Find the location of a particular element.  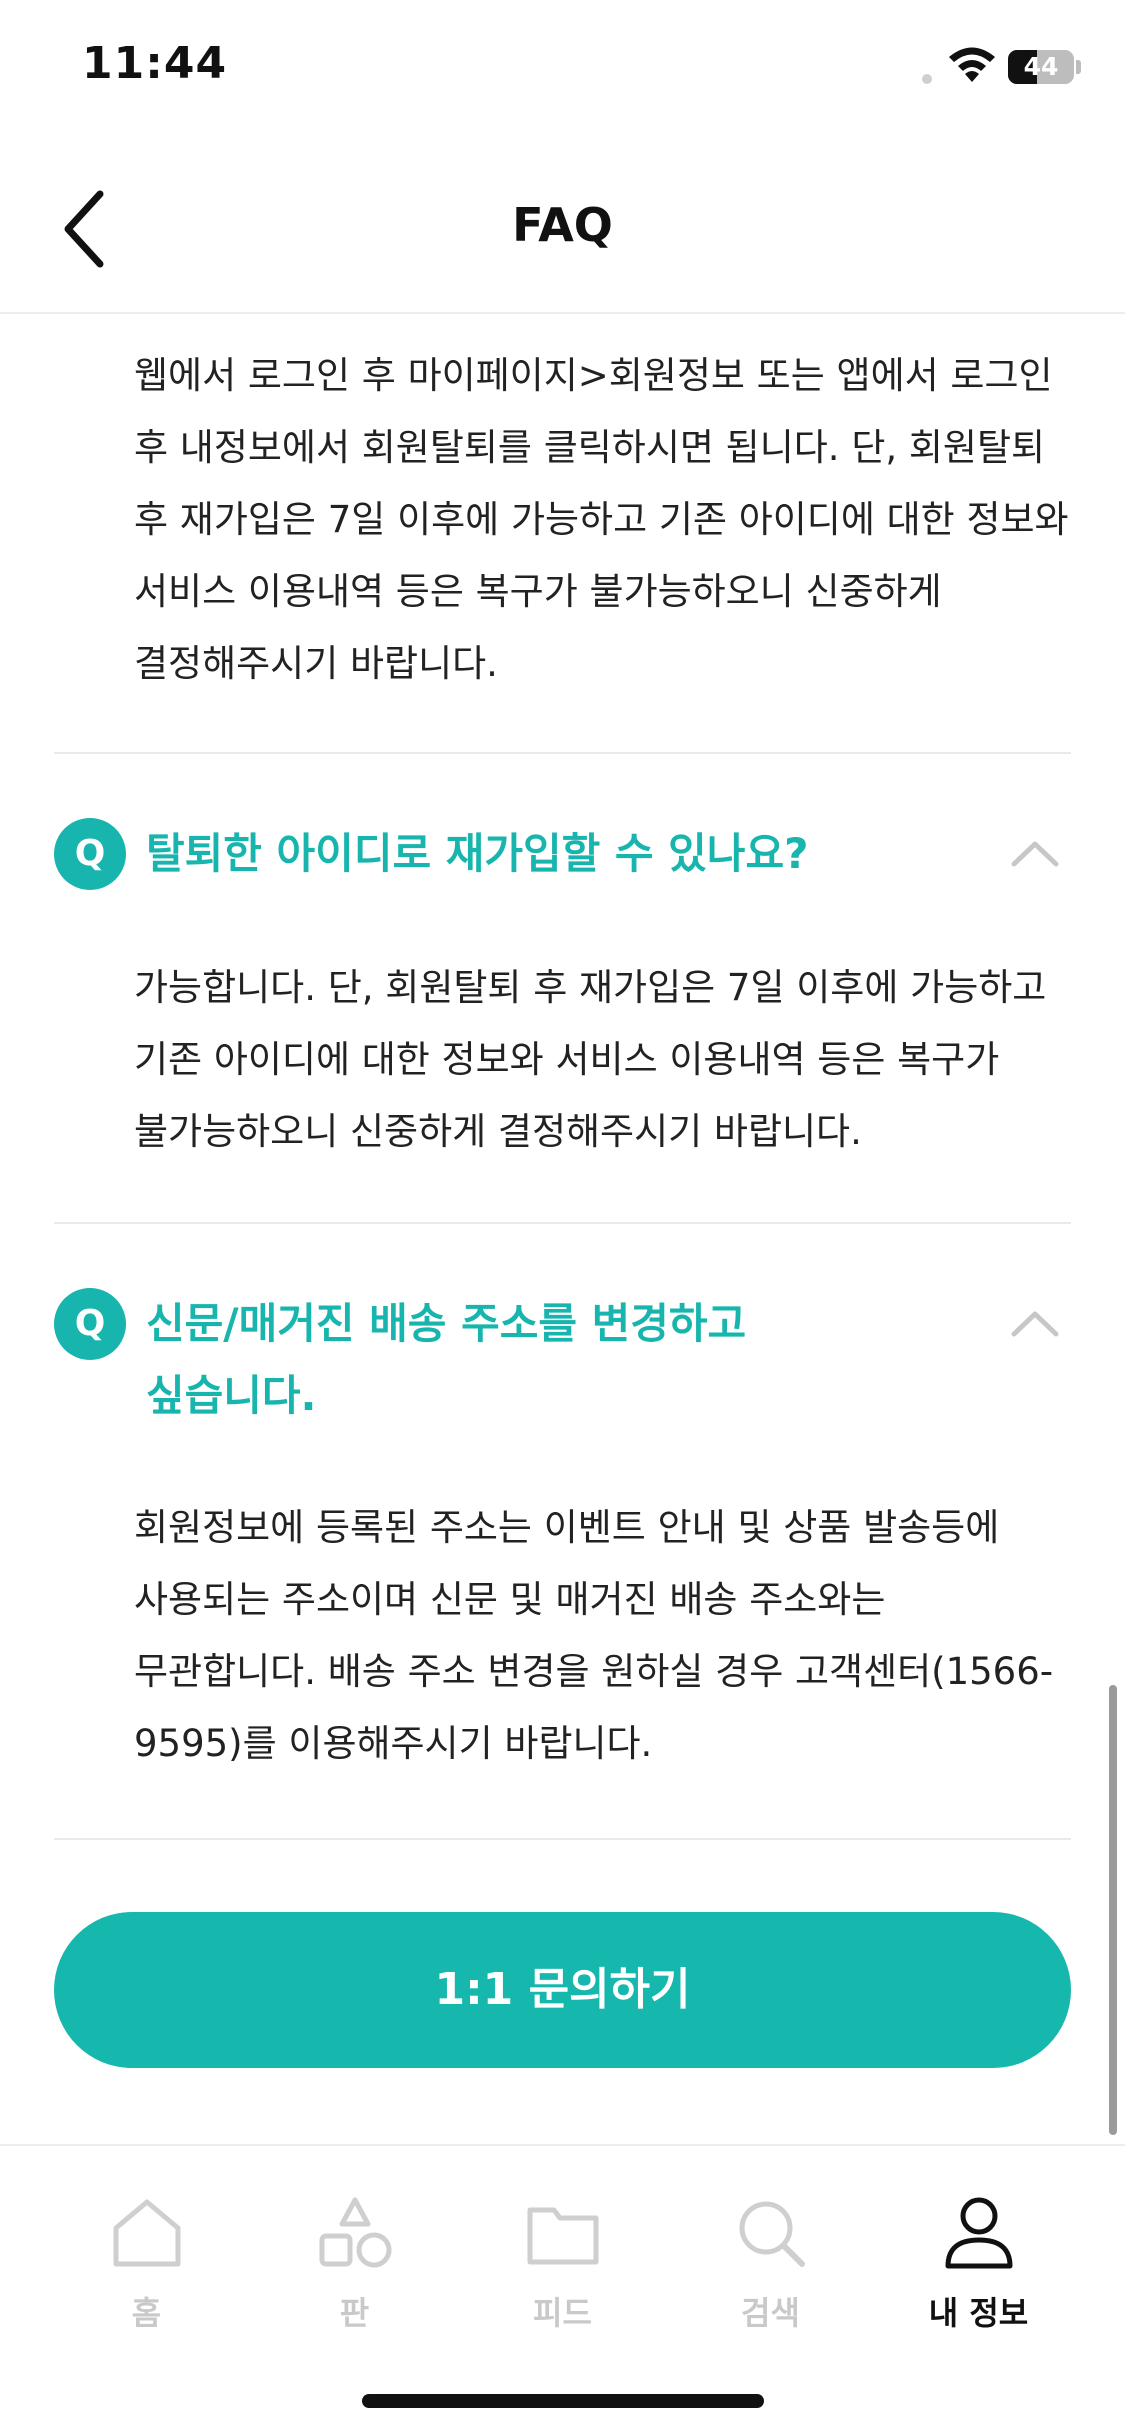

search-icon is located at coordinates (772, 2234).